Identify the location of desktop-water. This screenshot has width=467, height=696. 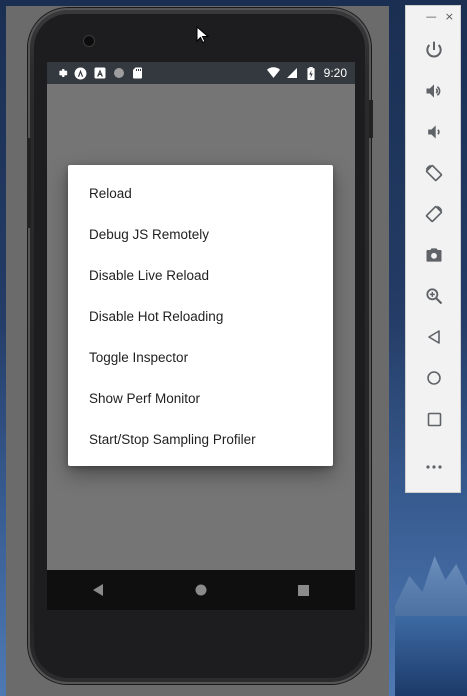
(431, 656).